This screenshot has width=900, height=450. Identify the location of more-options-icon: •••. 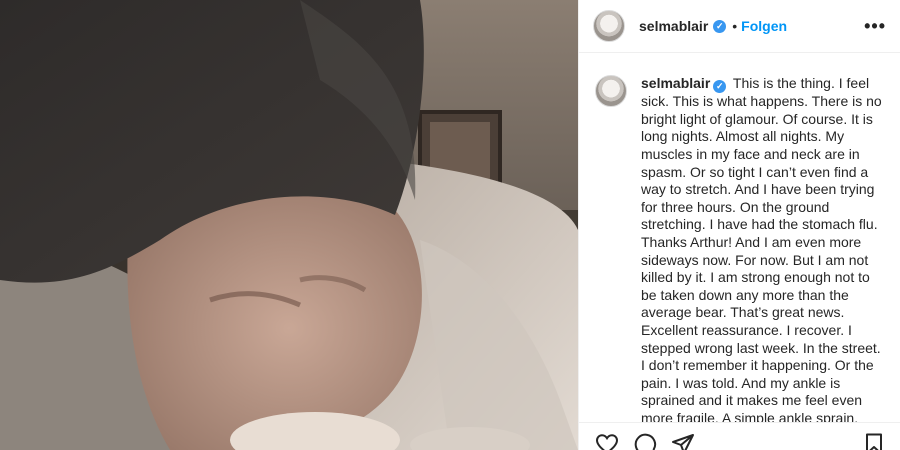
(875, 26).